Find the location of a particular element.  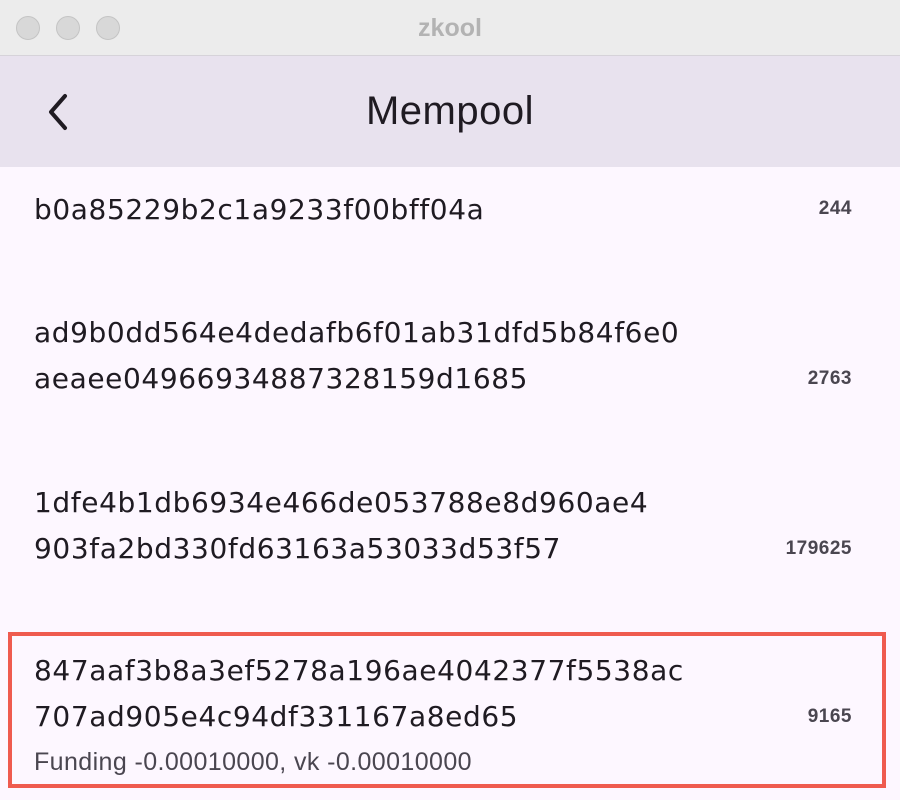

tx-id-line-2: 903fa2bd330fd63163a53033d53f57 is located at coordinates (298, 548).